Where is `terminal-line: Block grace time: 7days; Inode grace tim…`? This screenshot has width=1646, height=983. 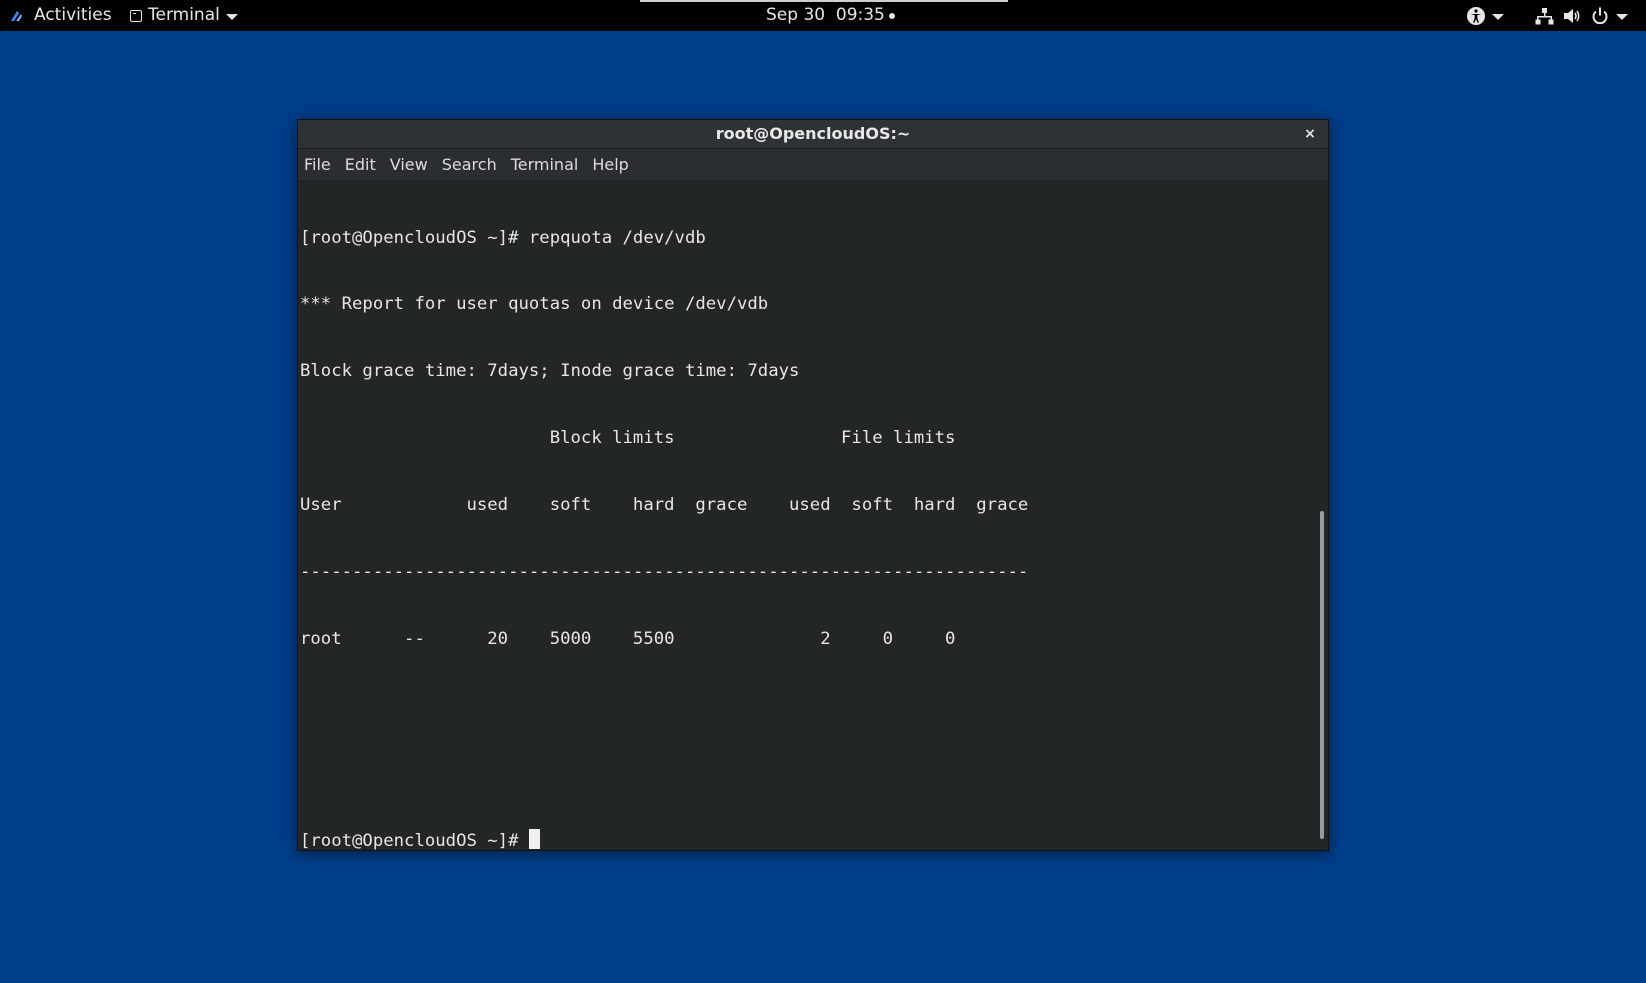 terminal-line: Block grace time: 7days; Inode grace tim… is located at coordinates (550, 371).